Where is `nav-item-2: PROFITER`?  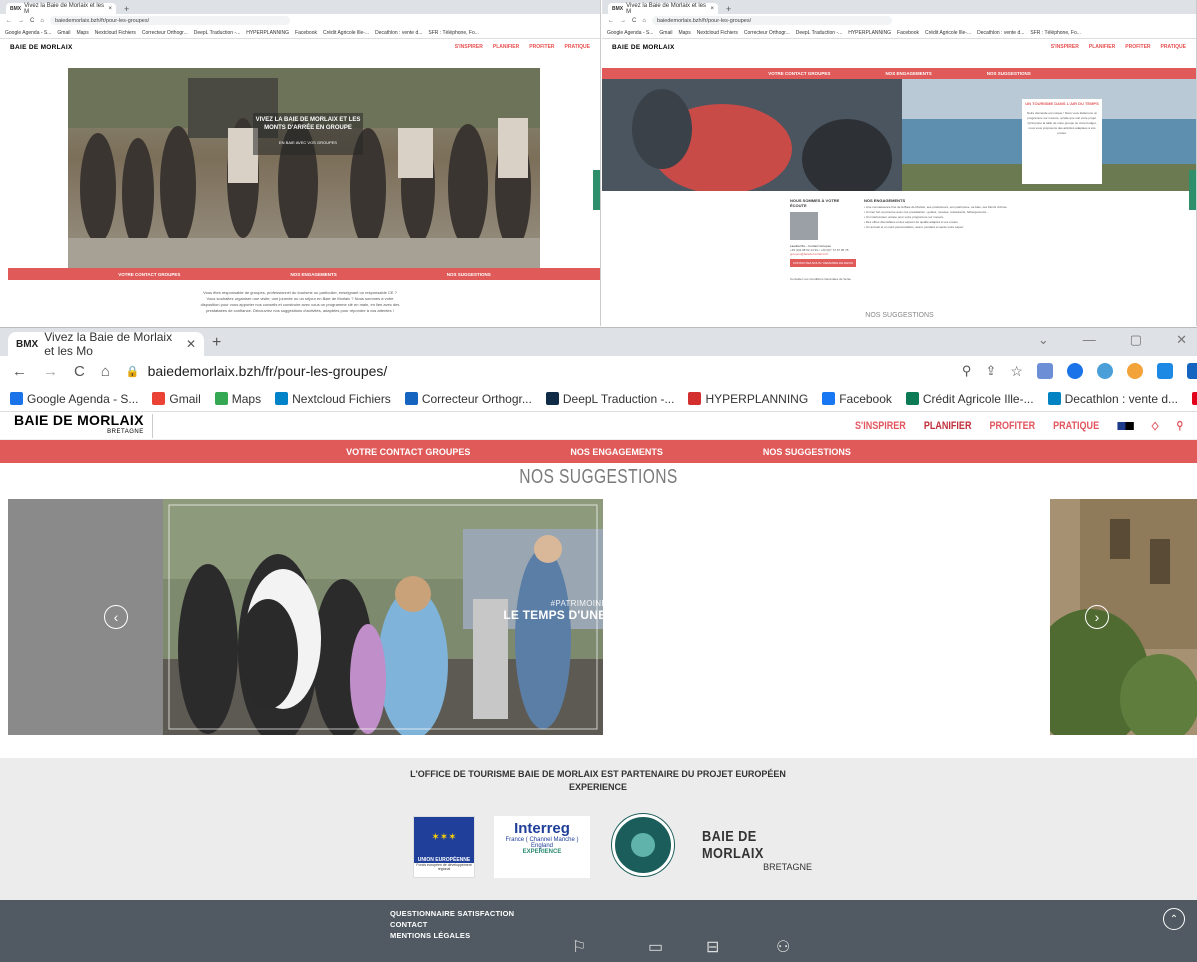 nav-item-2: PROFITER is located at coordinates (1012, 426).